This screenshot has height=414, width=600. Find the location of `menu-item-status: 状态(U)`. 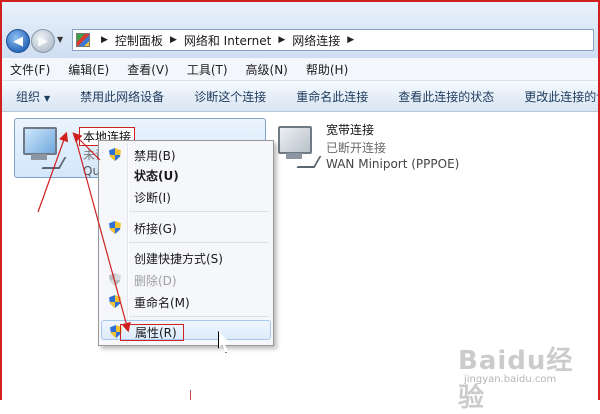

menu-item-status: 状态(U) is located at coordinates (186, 174).